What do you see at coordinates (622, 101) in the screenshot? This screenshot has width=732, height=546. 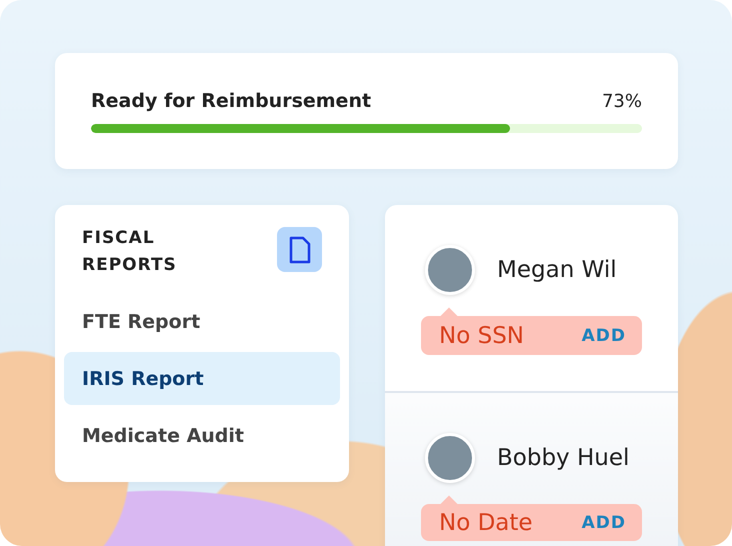 I see `progress-percent: 73%` at bounding box center [622, 101].